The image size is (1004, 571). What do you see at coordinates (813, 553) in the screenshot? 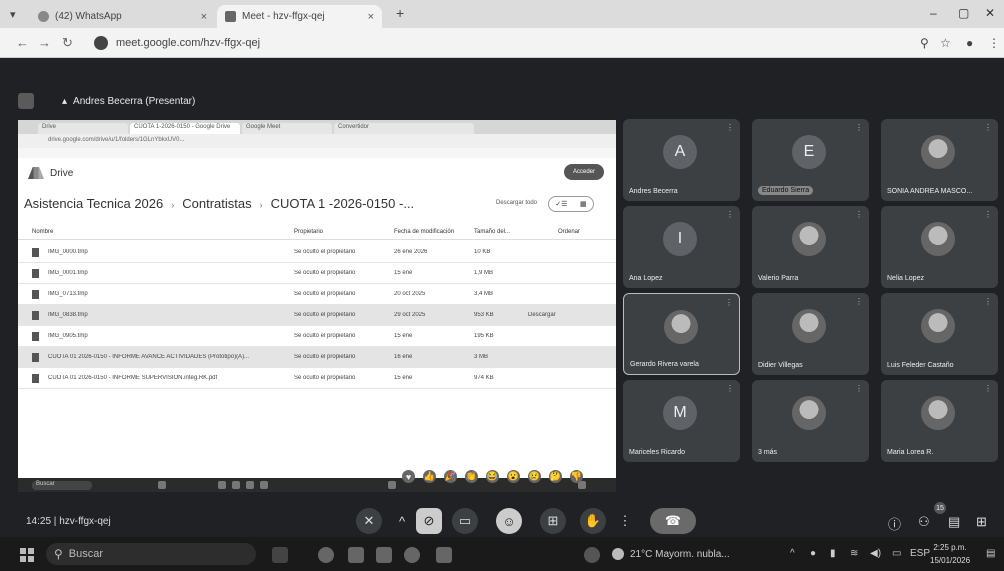
I see `tray-app-icon: ●` at bounding box center [813, 553].